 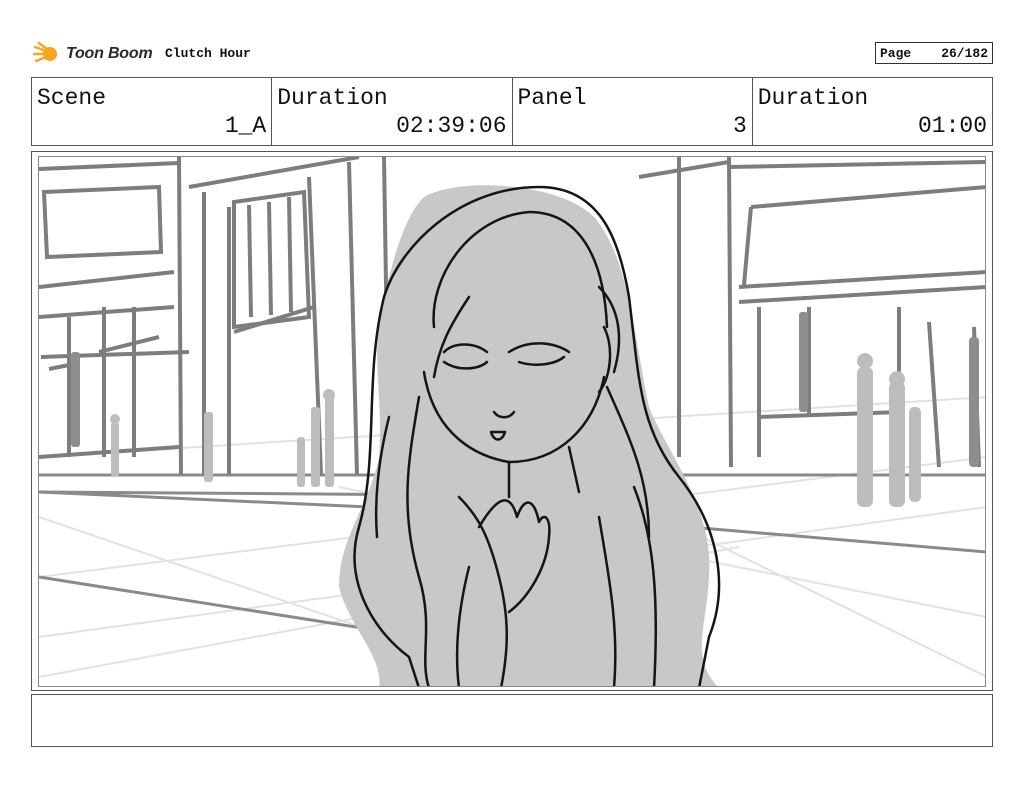 What do you see at coordinates (72, 98) in the screenshot?
I see `scene-label: Scene` at bounding box center [72, 98].